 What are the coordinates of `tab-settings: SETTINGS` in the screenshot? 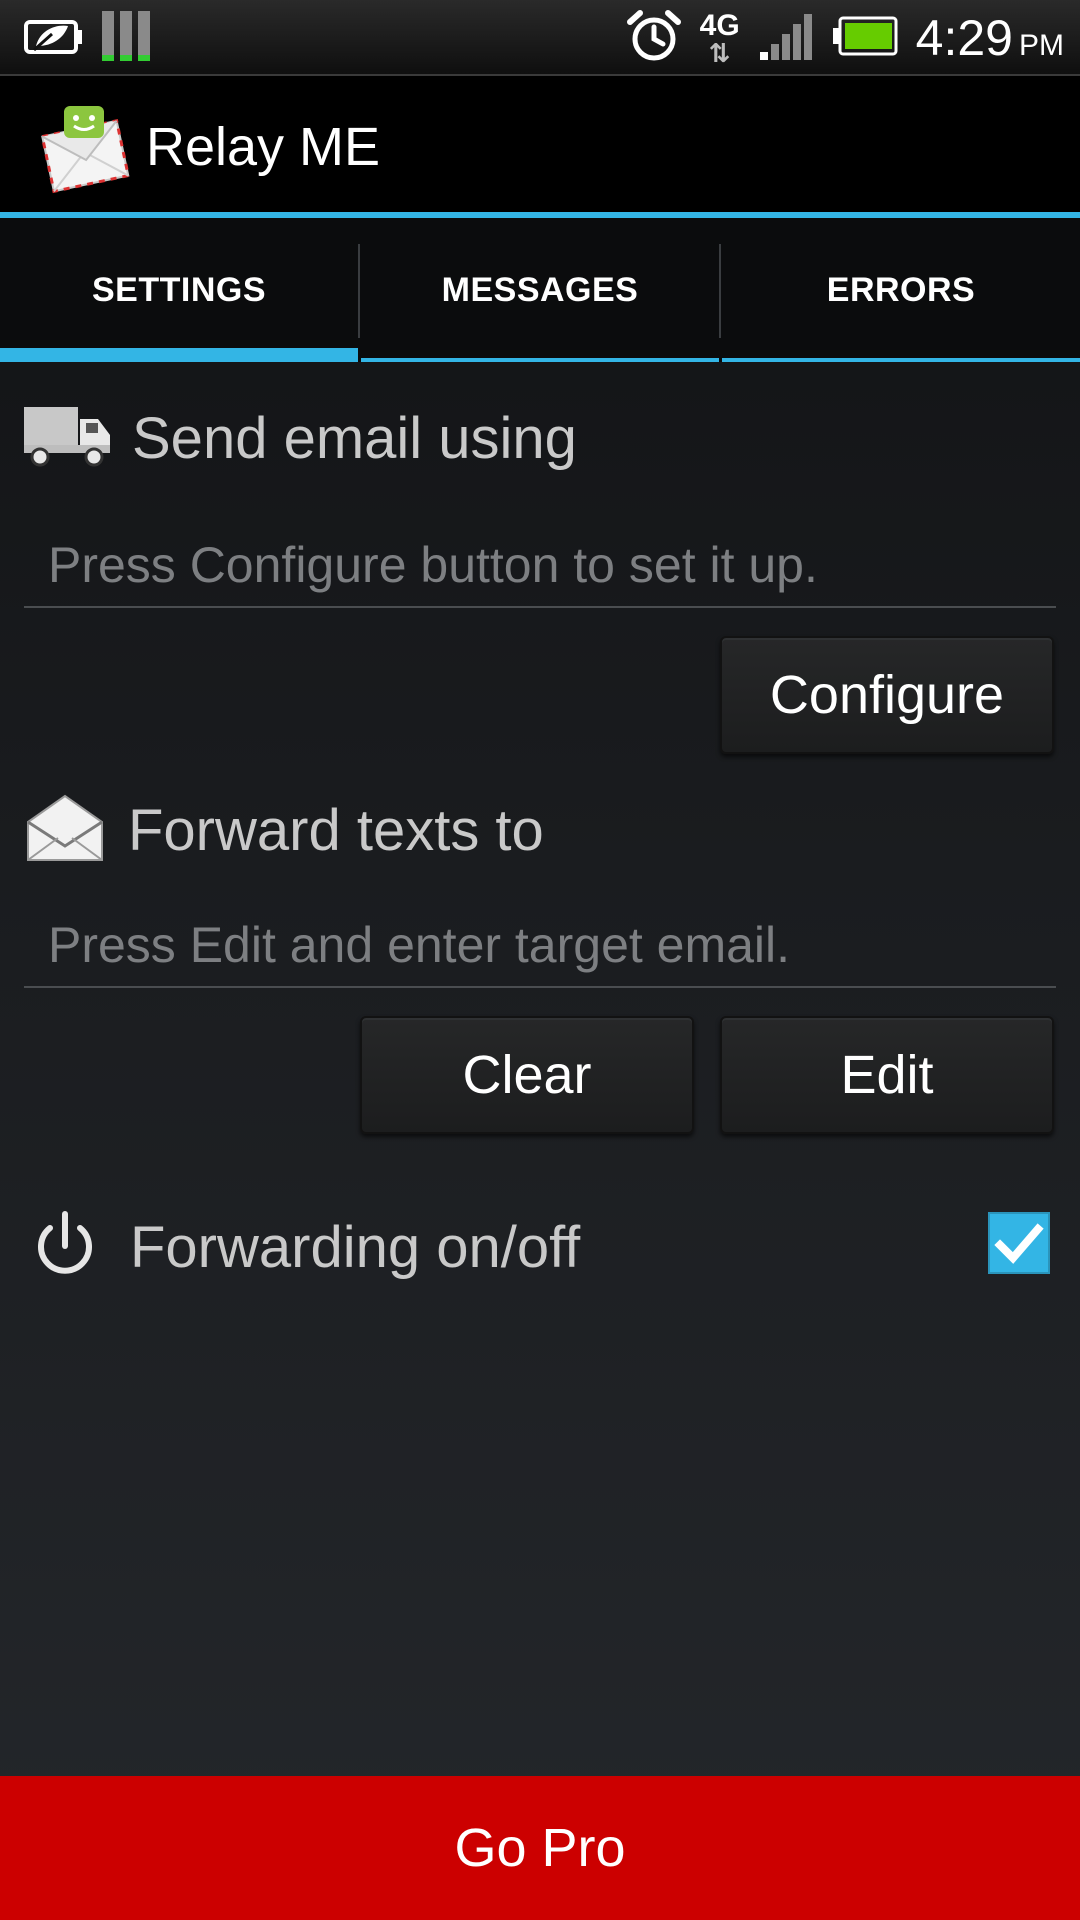 It's located at (179, 290).